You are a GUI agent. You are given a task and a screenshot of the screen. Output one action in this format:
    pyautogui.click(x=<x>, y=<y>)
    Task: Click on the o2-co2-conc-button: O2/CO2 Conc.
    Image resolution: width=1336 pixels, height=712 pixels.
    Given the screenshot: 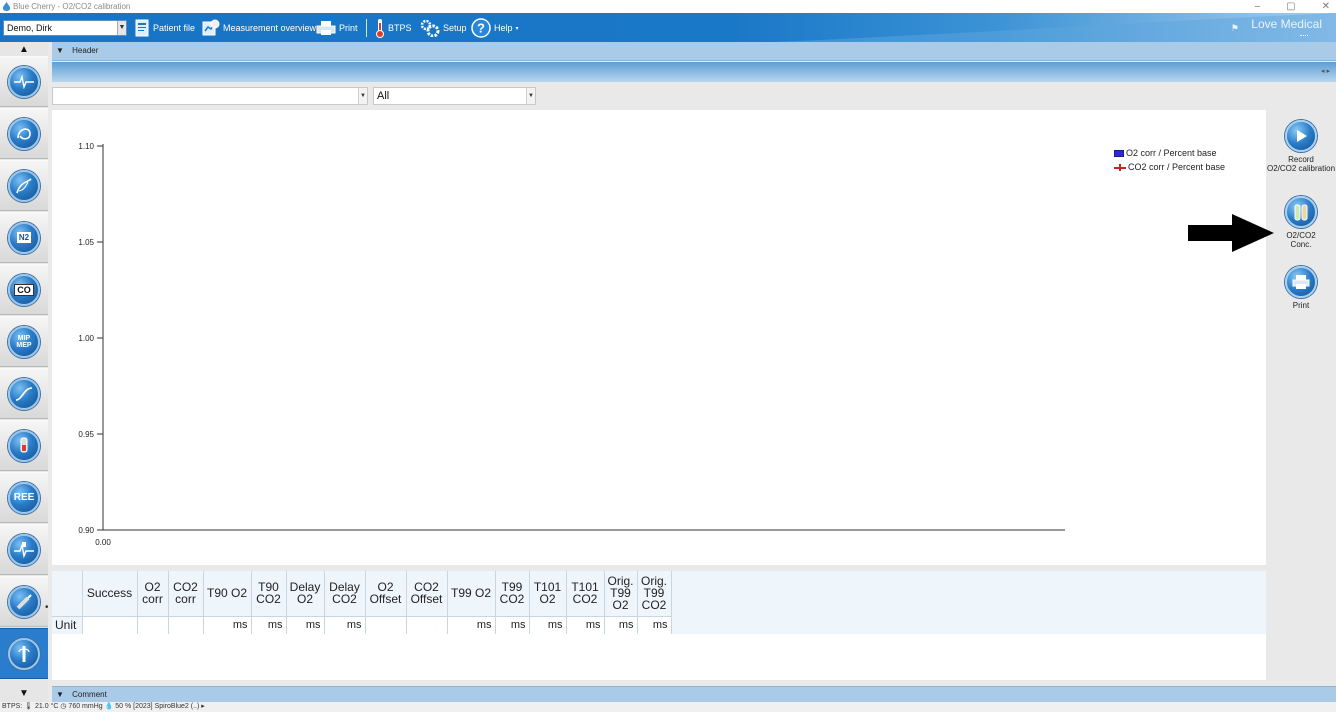 What is the action you would take?
    pyautogui.click(x=1301, y=222)
    